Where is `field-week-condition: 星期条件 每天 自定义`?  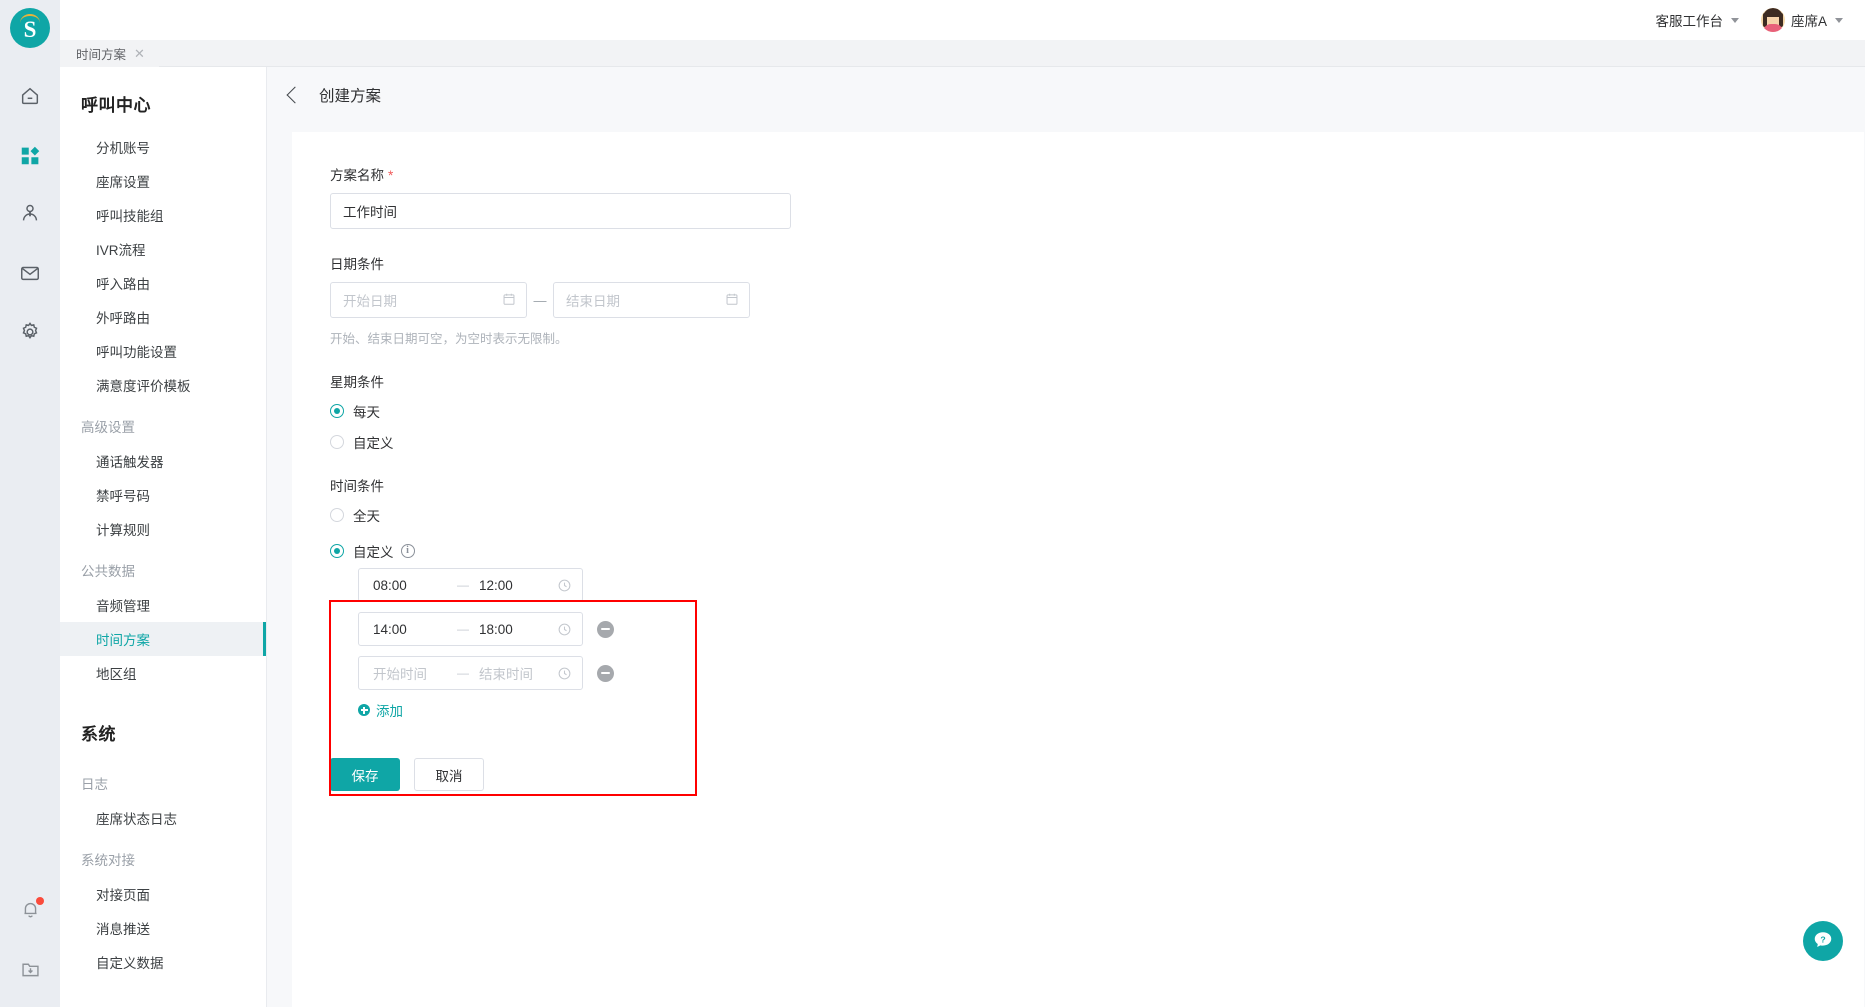
field-week-condition: 星期条件 每天 自定义 is located at coordinates (1097, 414).